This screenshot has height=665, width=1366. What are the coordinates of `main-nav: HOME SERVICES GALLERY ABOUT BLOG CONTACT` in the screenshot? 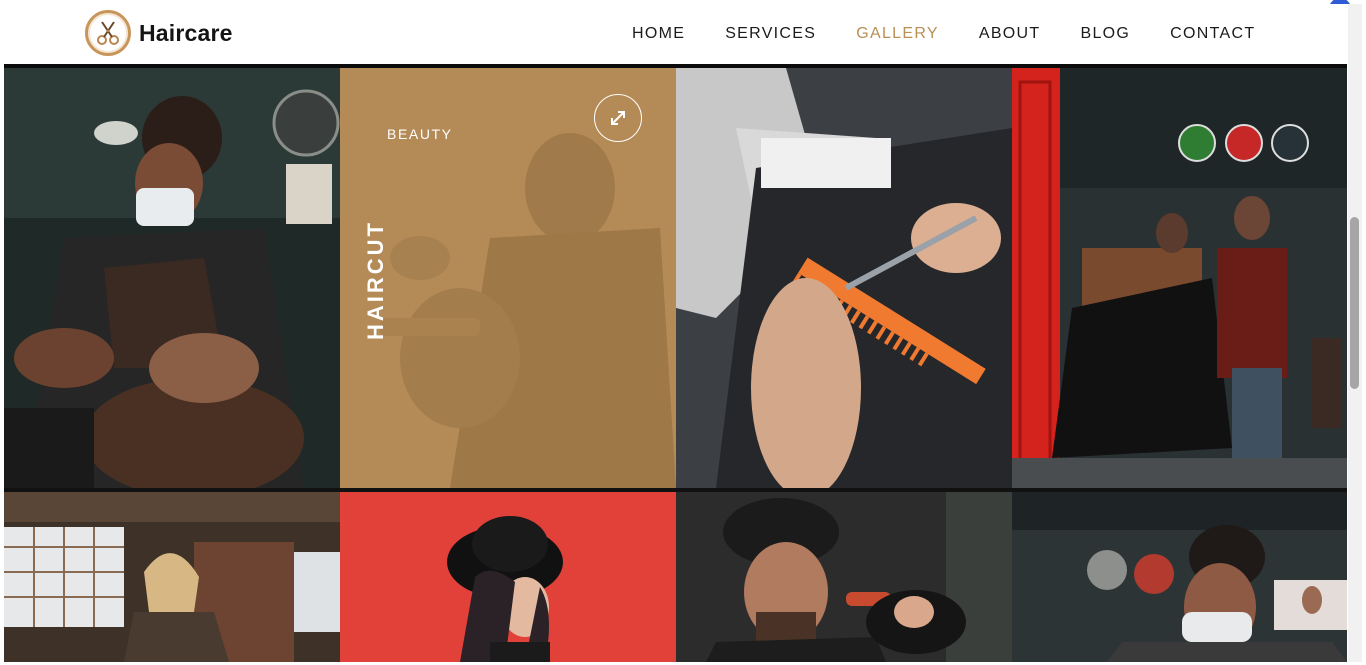 It's located at (963, 34).